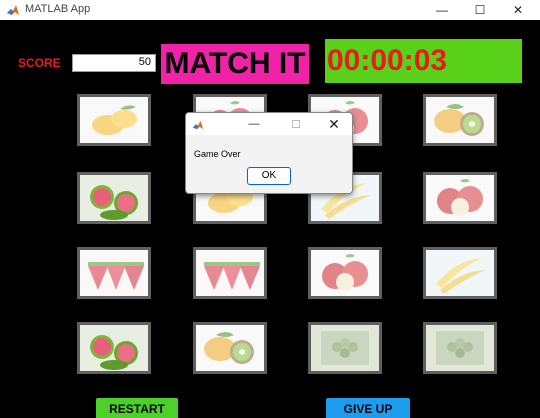 The width and height of the screenshot is (540, 418). What do you see at coordinates (270, 10) in the screenshot?
I see `window-titlebar: MATLAB App — ☐ ✕` at bounding box center [270, 10].